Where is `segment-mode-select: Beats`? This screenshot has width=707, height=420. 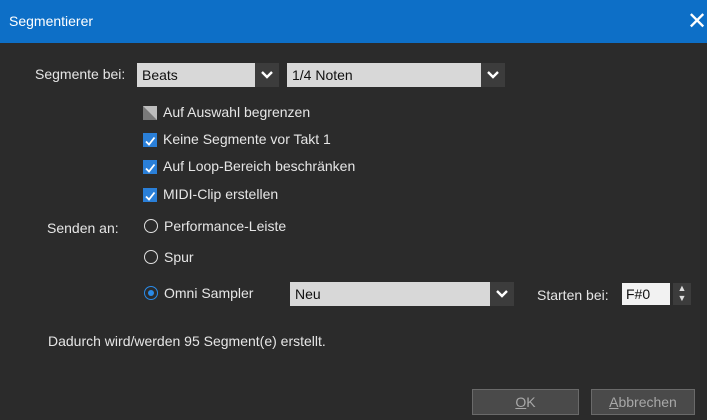
segment-mode-select: Beats is located at coordinates (208, 75).